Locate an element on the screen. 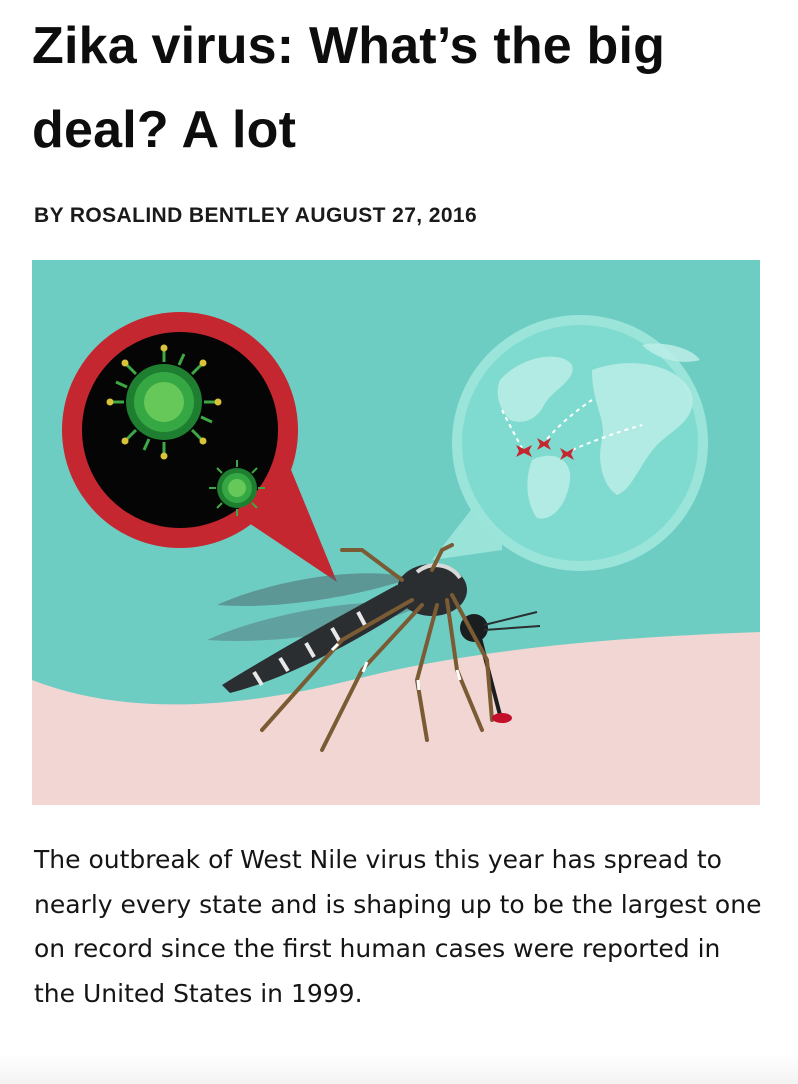 The height and width of the screenshot is (1084, 798). virus-icon-large is located at coordinates (164, 402).